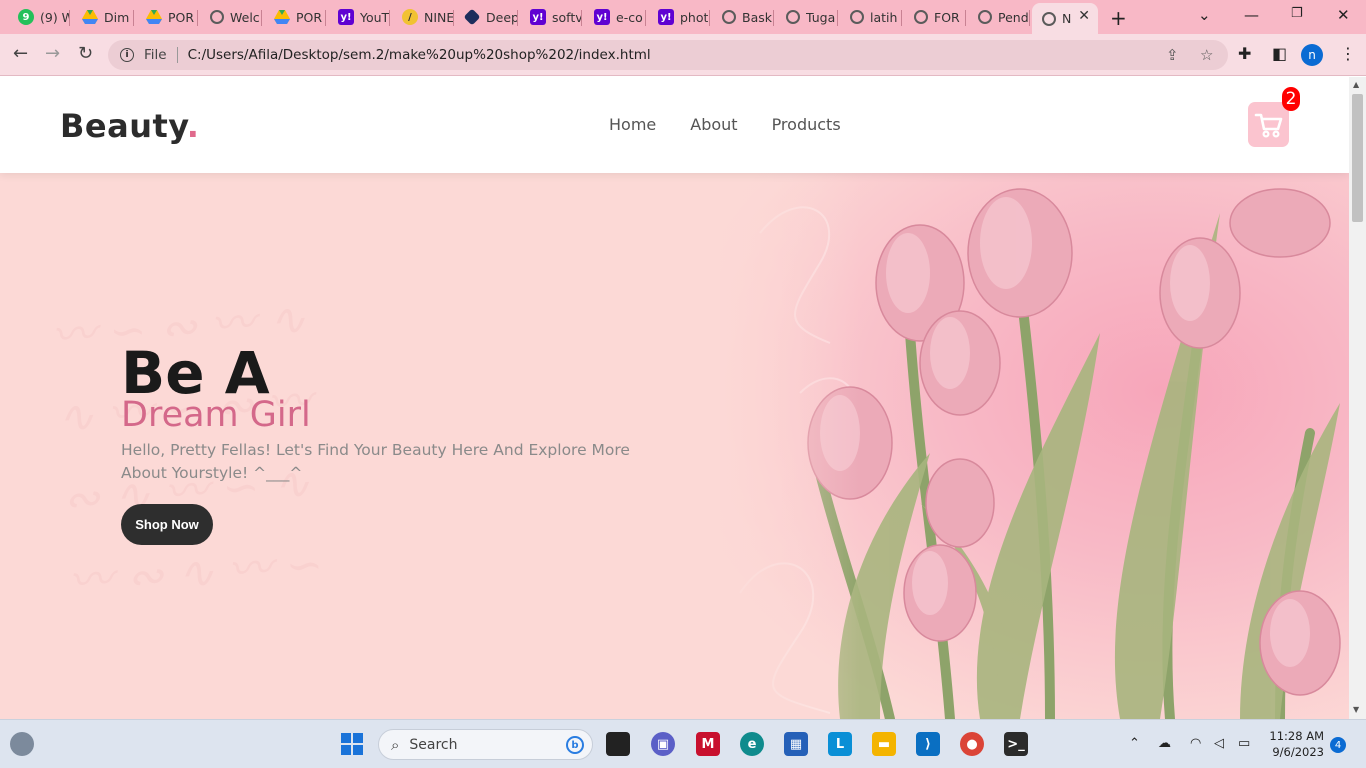 Image resolution: width=1366 pixels, height=768 pixels. Describe the element at coordinates (1296, 744) in the screenshot. I see `system-clock: 11:28 AM 9/6/2023` at that location.